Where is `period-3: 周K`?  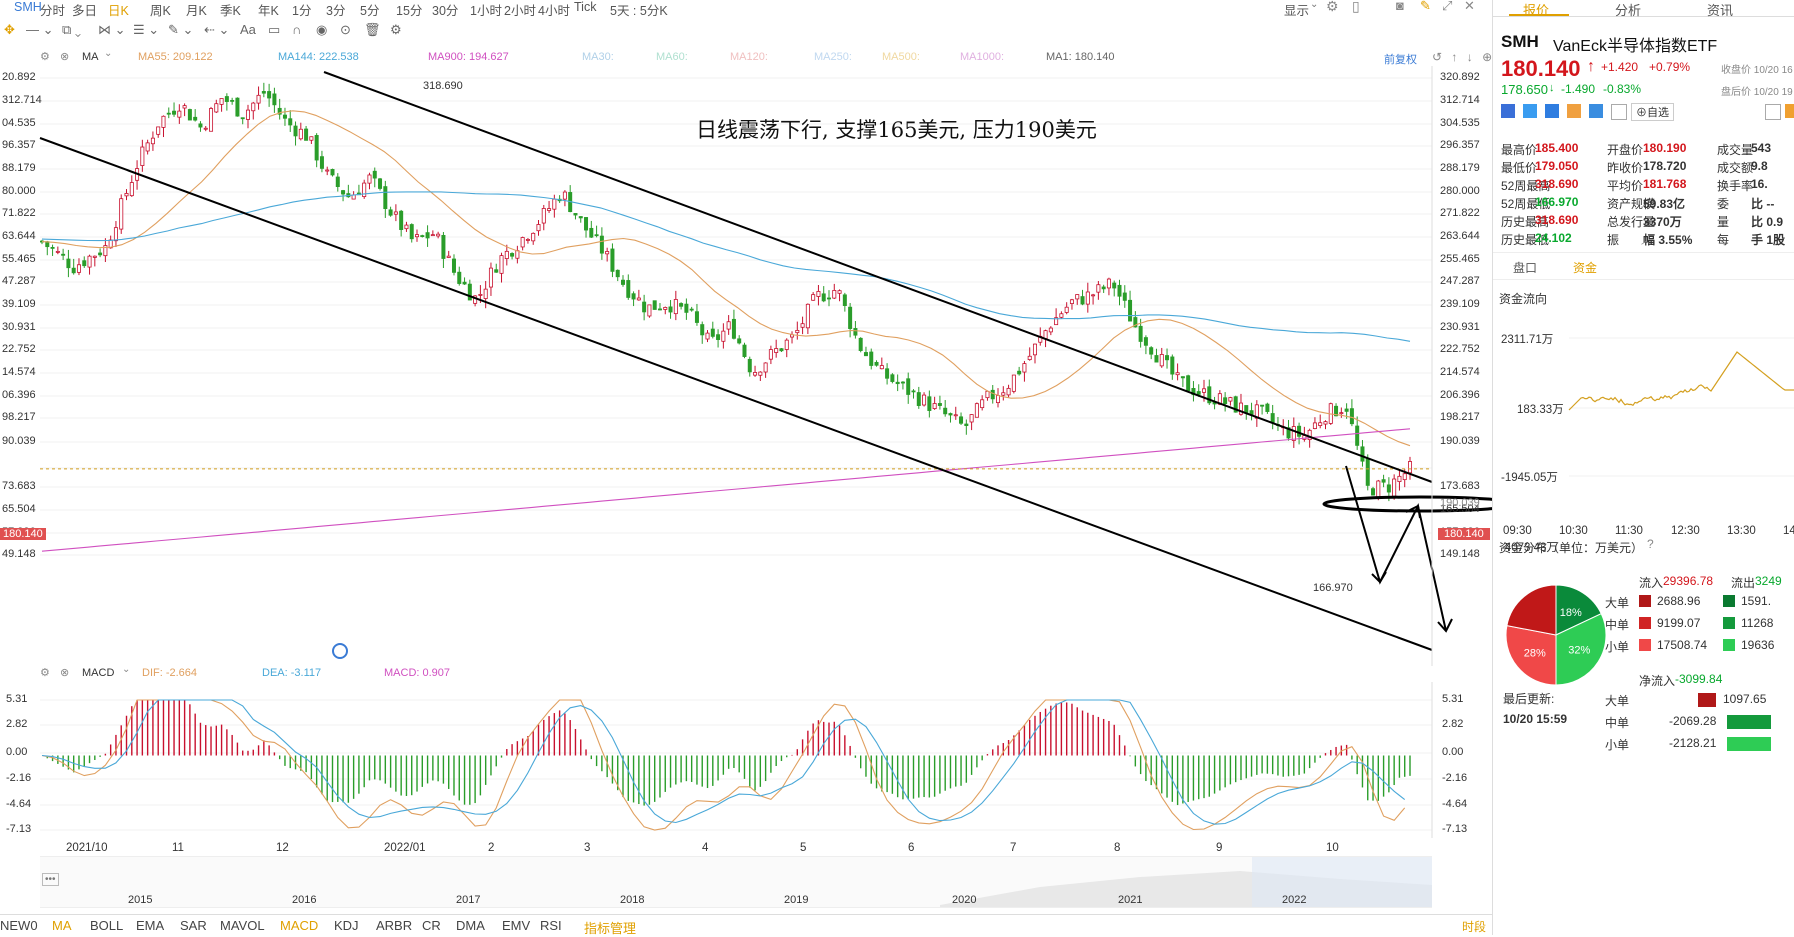
period-3: 周K is located at coordinates (160, 9).